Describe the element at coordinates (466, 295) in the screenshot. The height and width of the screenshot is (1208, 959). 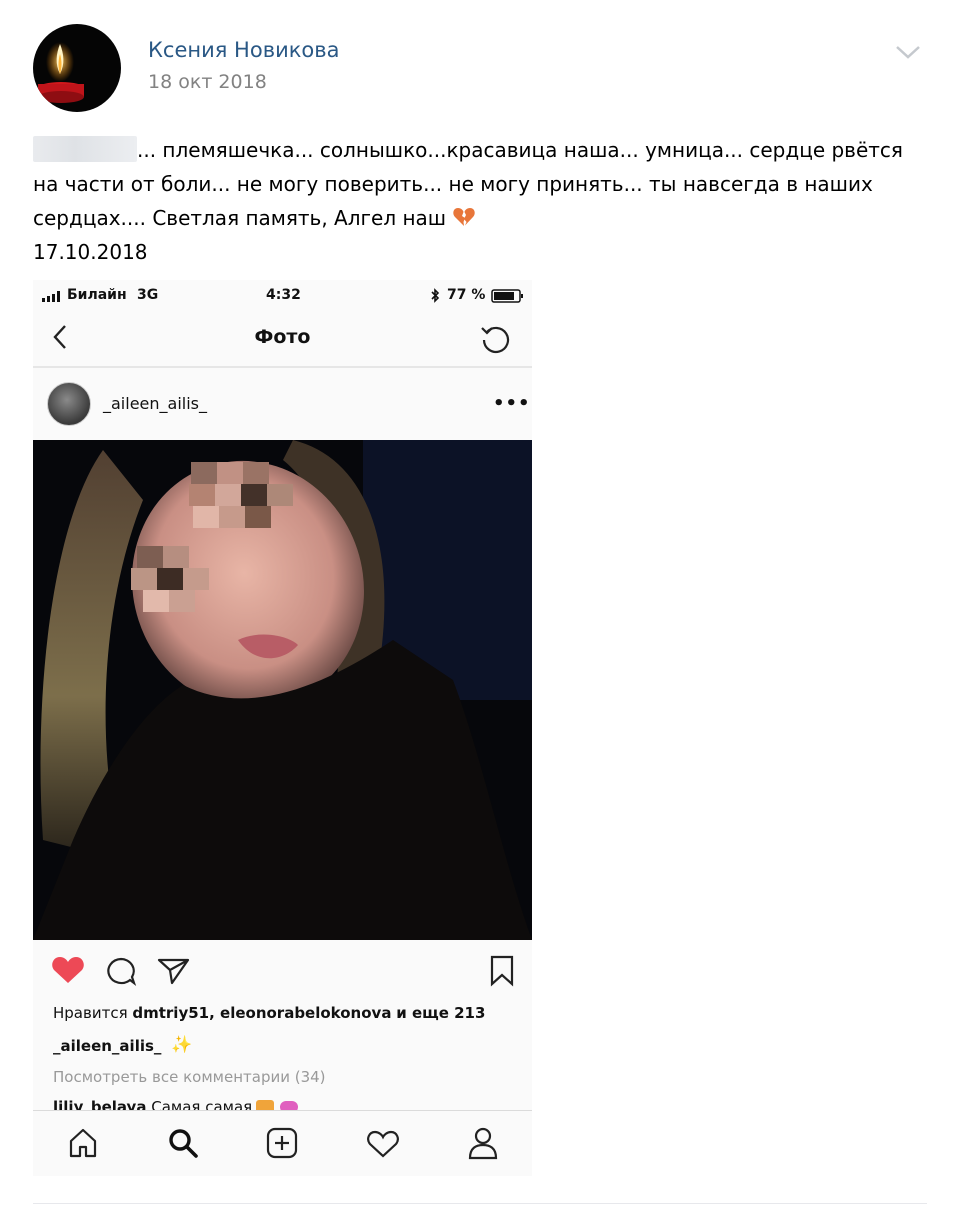
I see `battery-percent: 77 %` at that location.